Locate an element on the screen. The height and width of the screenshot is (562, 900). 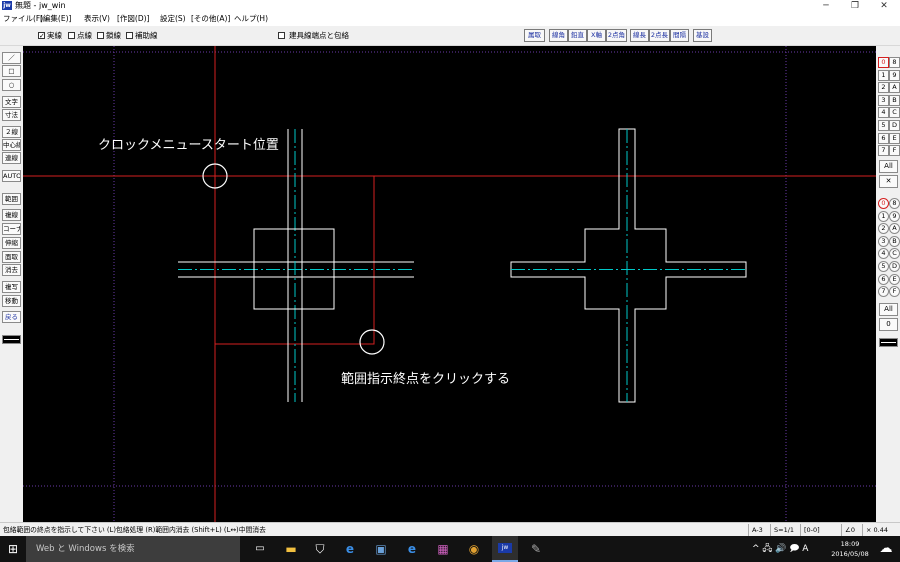
toolbar-vertical: 鉛直 is located at coordinates (577, 35).